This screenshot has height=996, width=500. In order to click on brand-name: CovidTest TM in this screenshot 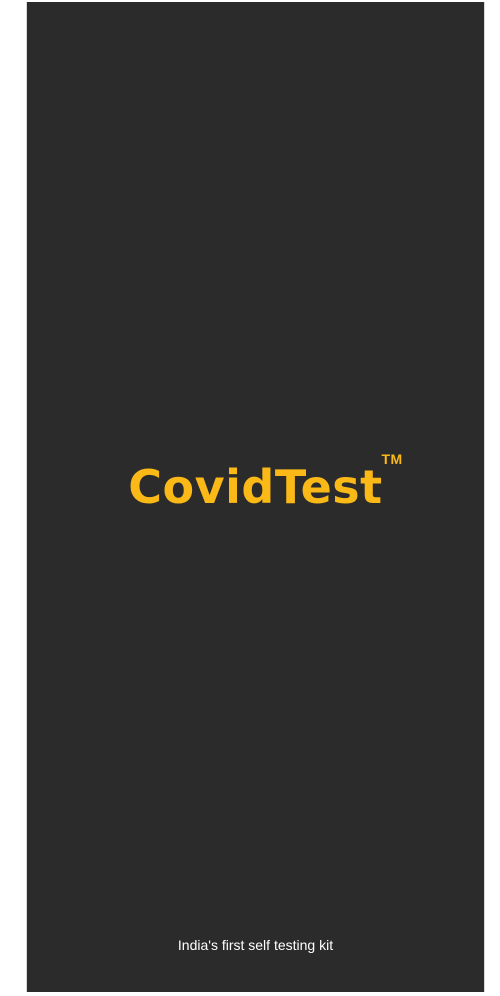, I will do `click(265, 481)`.